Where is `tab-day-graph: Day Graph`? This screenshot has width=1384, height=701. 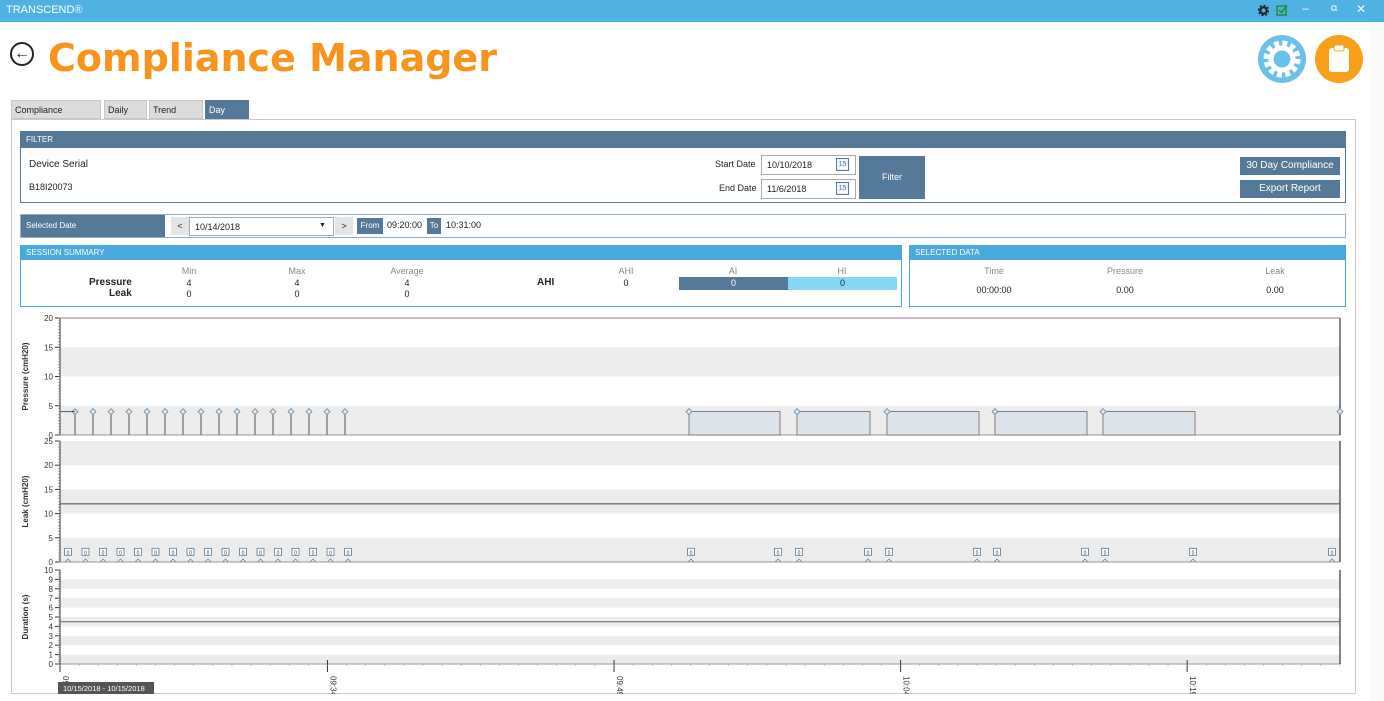
tab-day-graph: Day Graph is located at coordinates (227, 117).